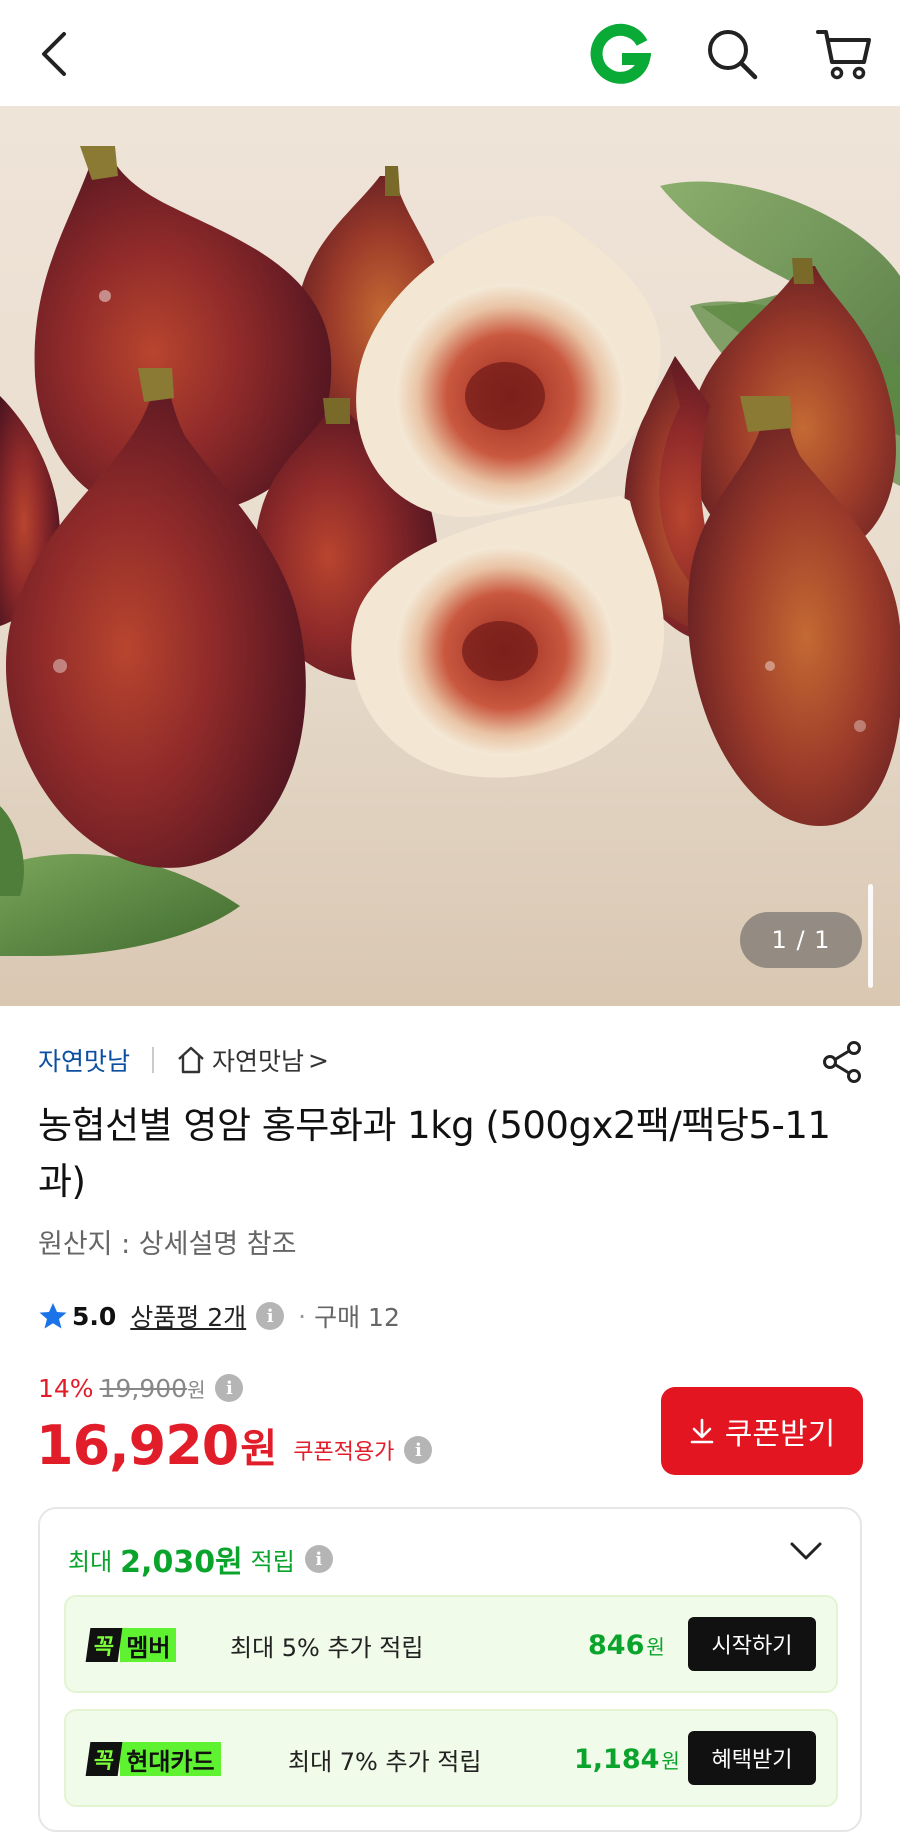  I want to click on download-icon, so click(702, 1431).